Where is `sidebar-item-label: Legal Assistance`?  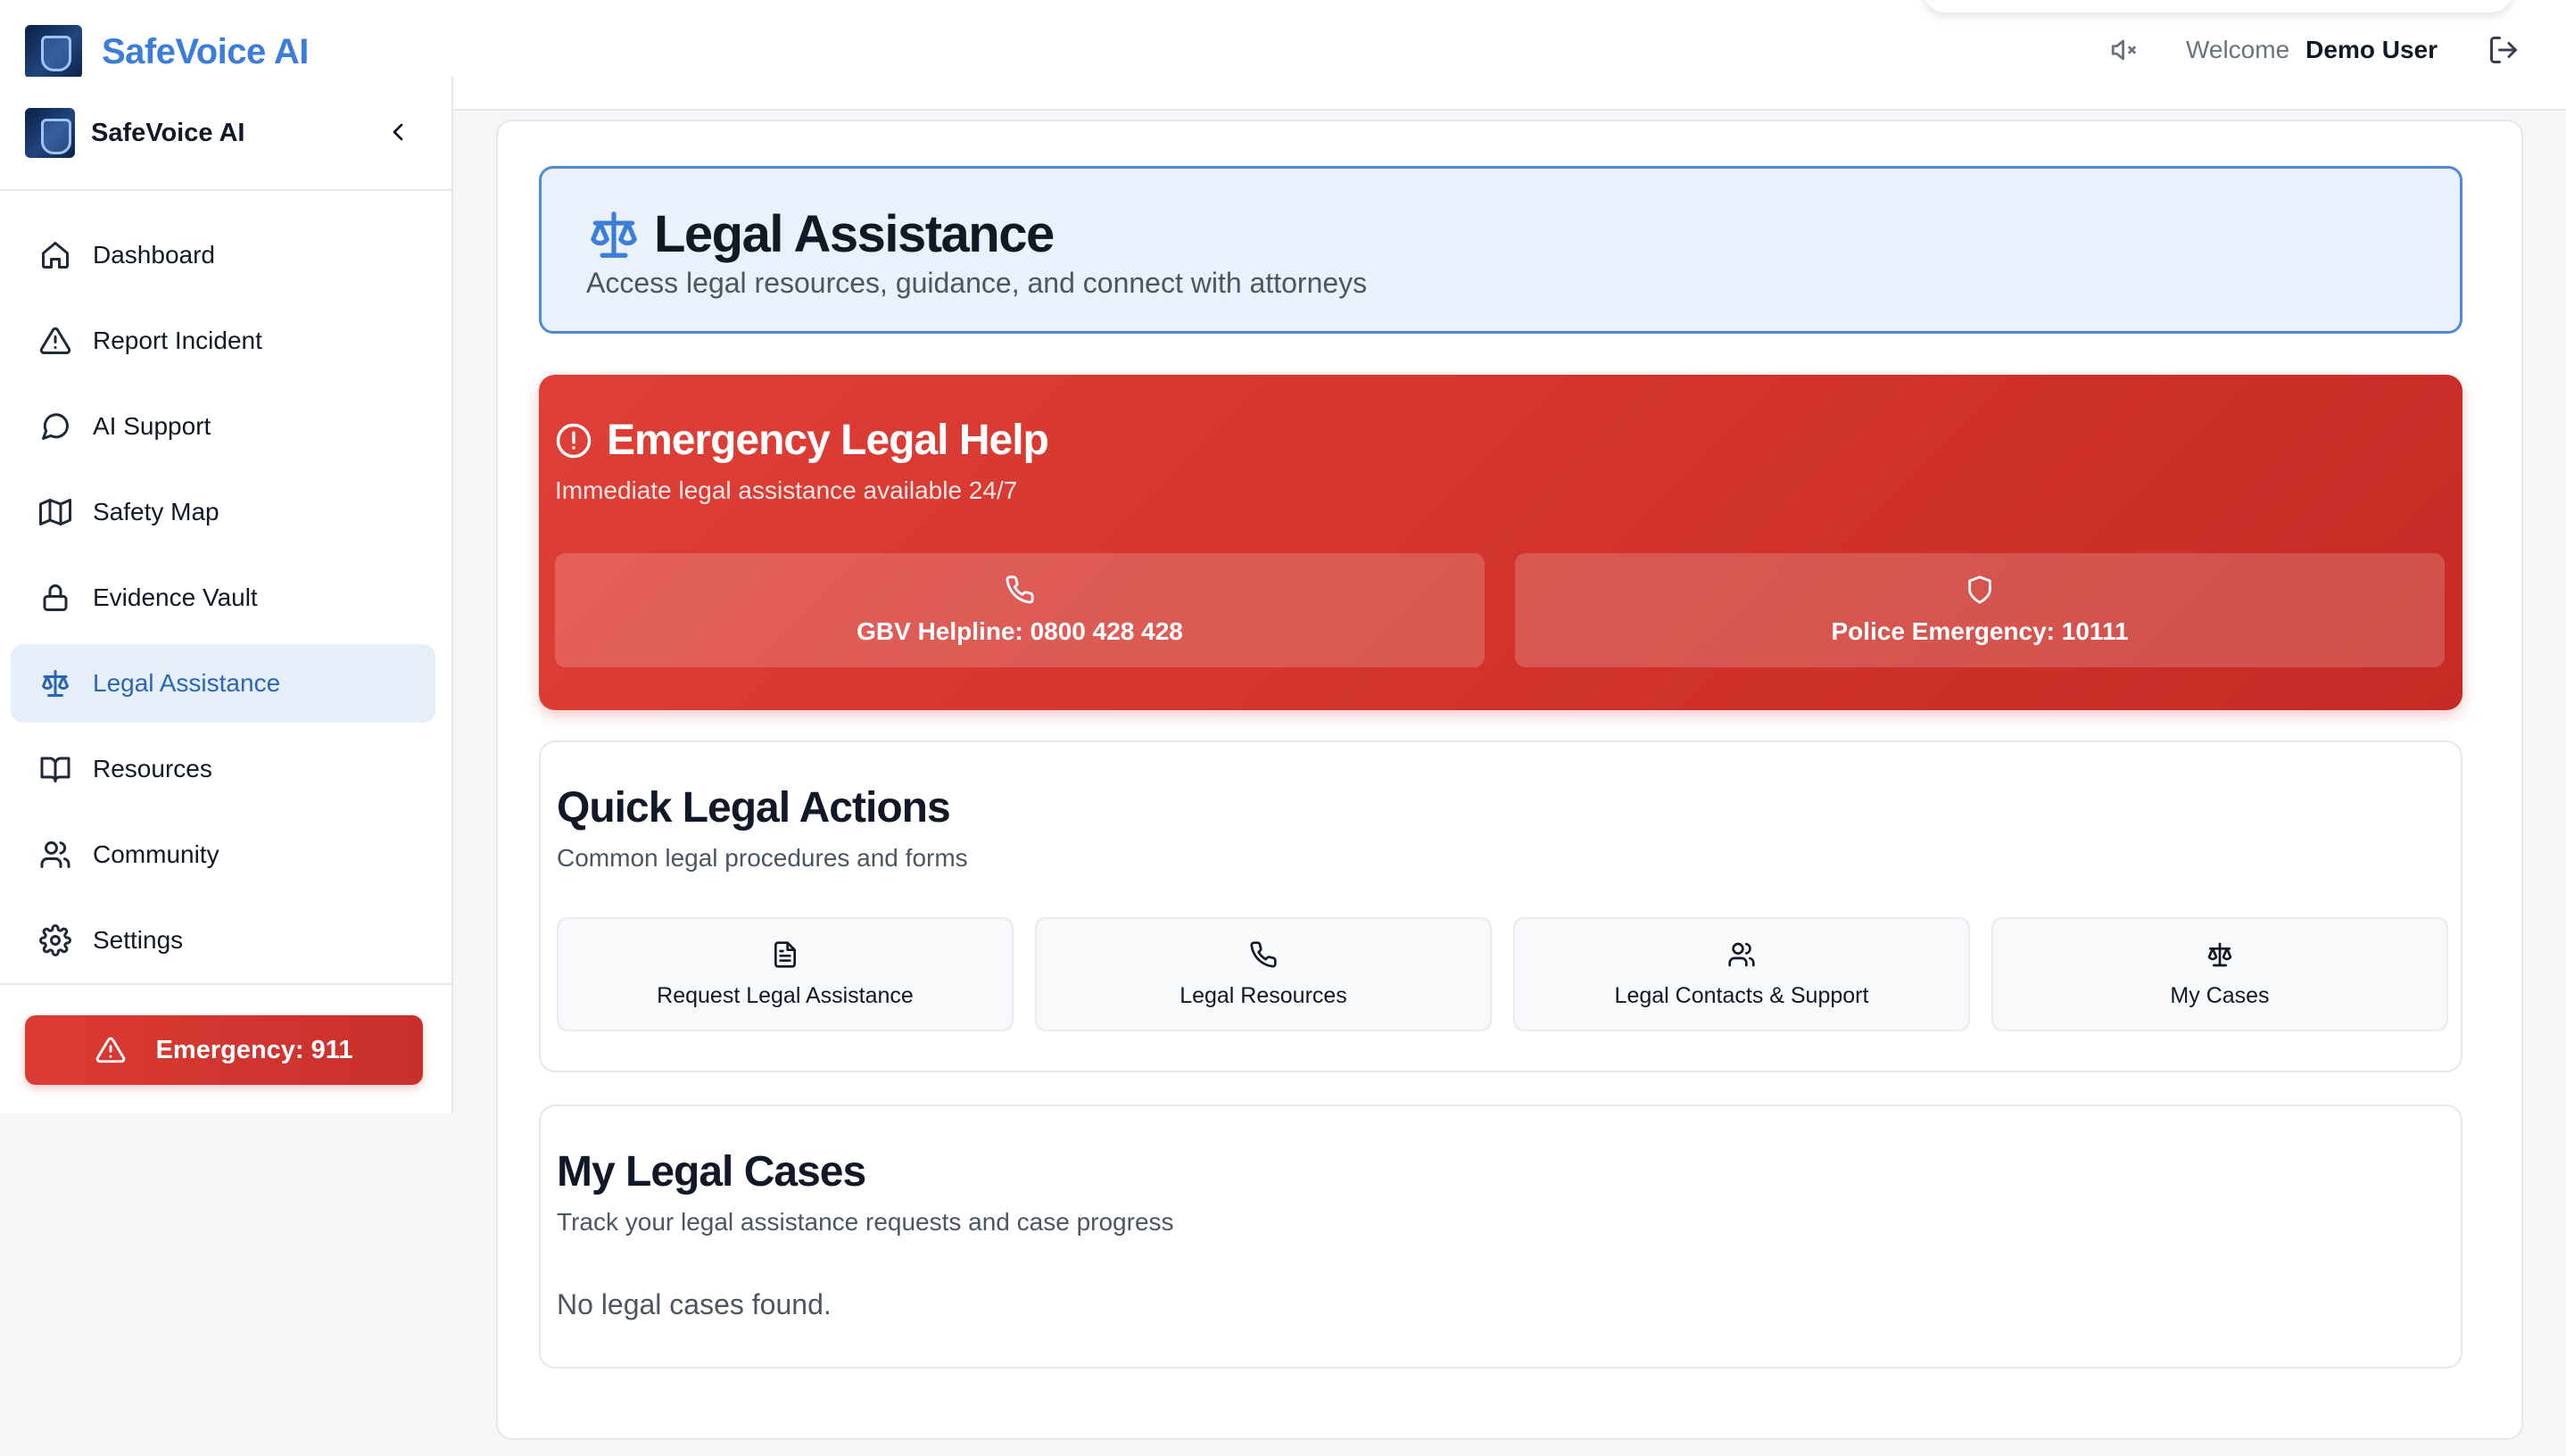
sidebar-item-label: Legal Assistance is located at coordinates (187, 683).